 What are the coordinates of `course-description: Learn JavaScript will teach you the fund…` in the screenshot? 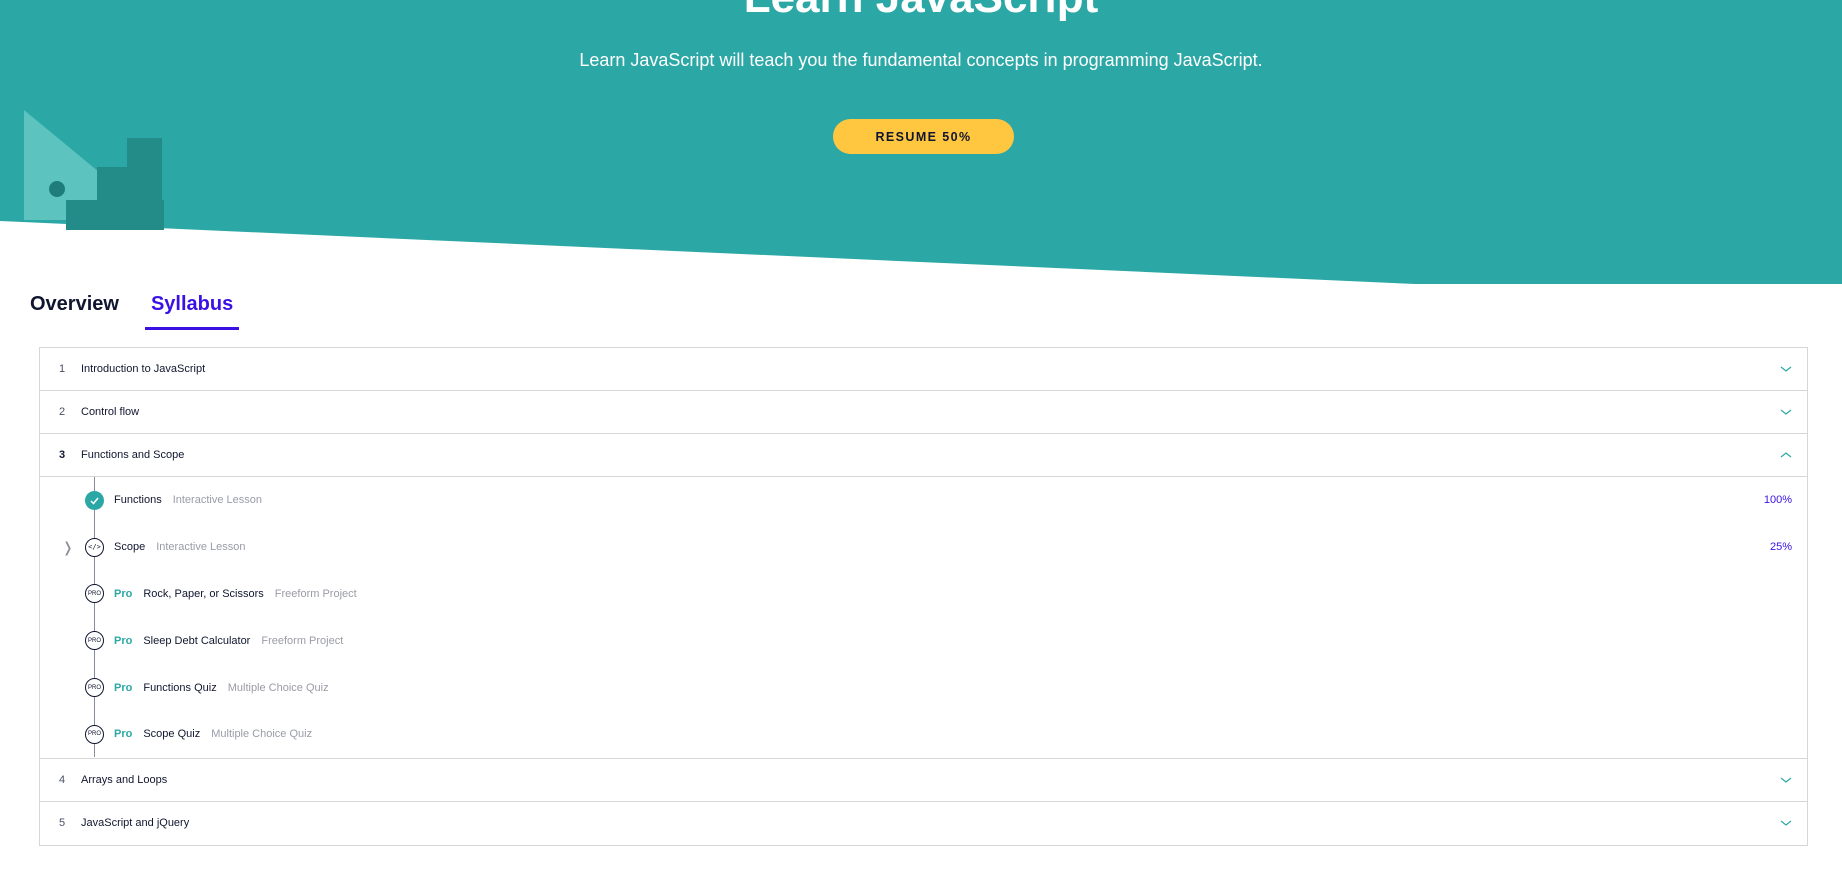 It's located at (921, 60).